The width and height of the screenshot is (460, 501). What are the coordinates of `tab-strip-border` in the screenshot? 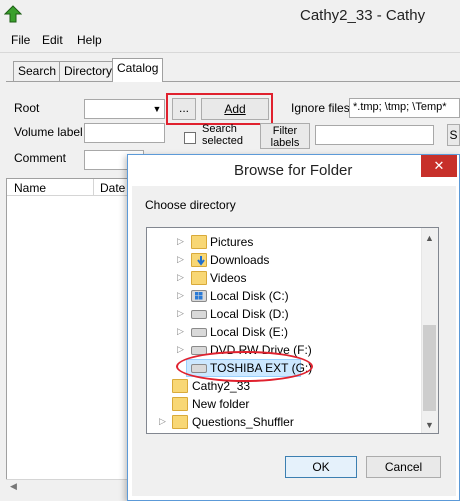 It's located at (233, 81).